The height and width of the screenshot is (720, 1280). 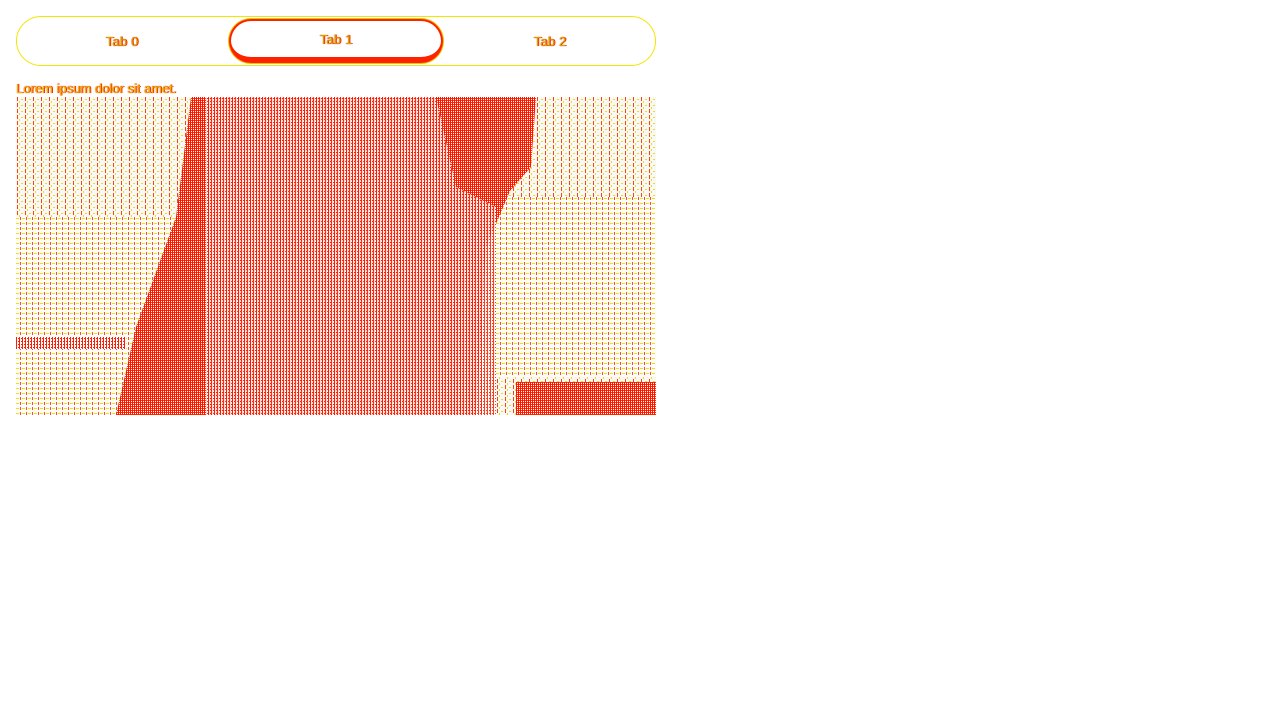 I want to click on content-caption: Lorem ipsum dolor sit amet., so click(x=96, y=88).